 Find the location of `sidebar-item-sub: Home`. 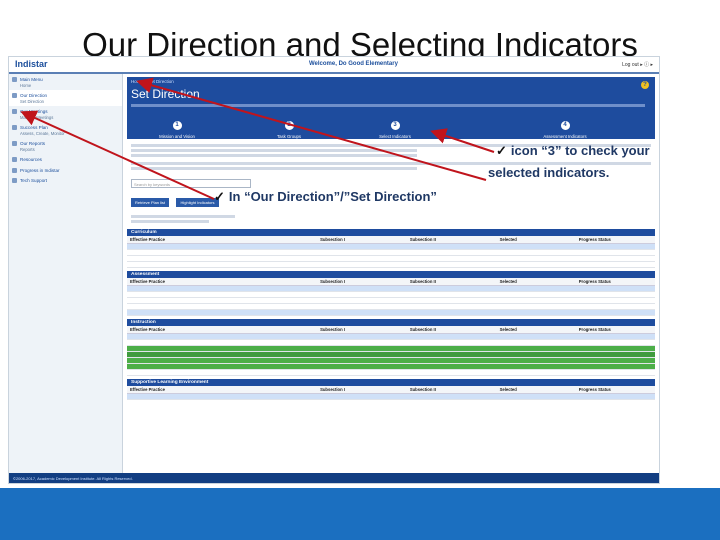

sidebar-item-sub: Home is located at coordinates (26, 85).